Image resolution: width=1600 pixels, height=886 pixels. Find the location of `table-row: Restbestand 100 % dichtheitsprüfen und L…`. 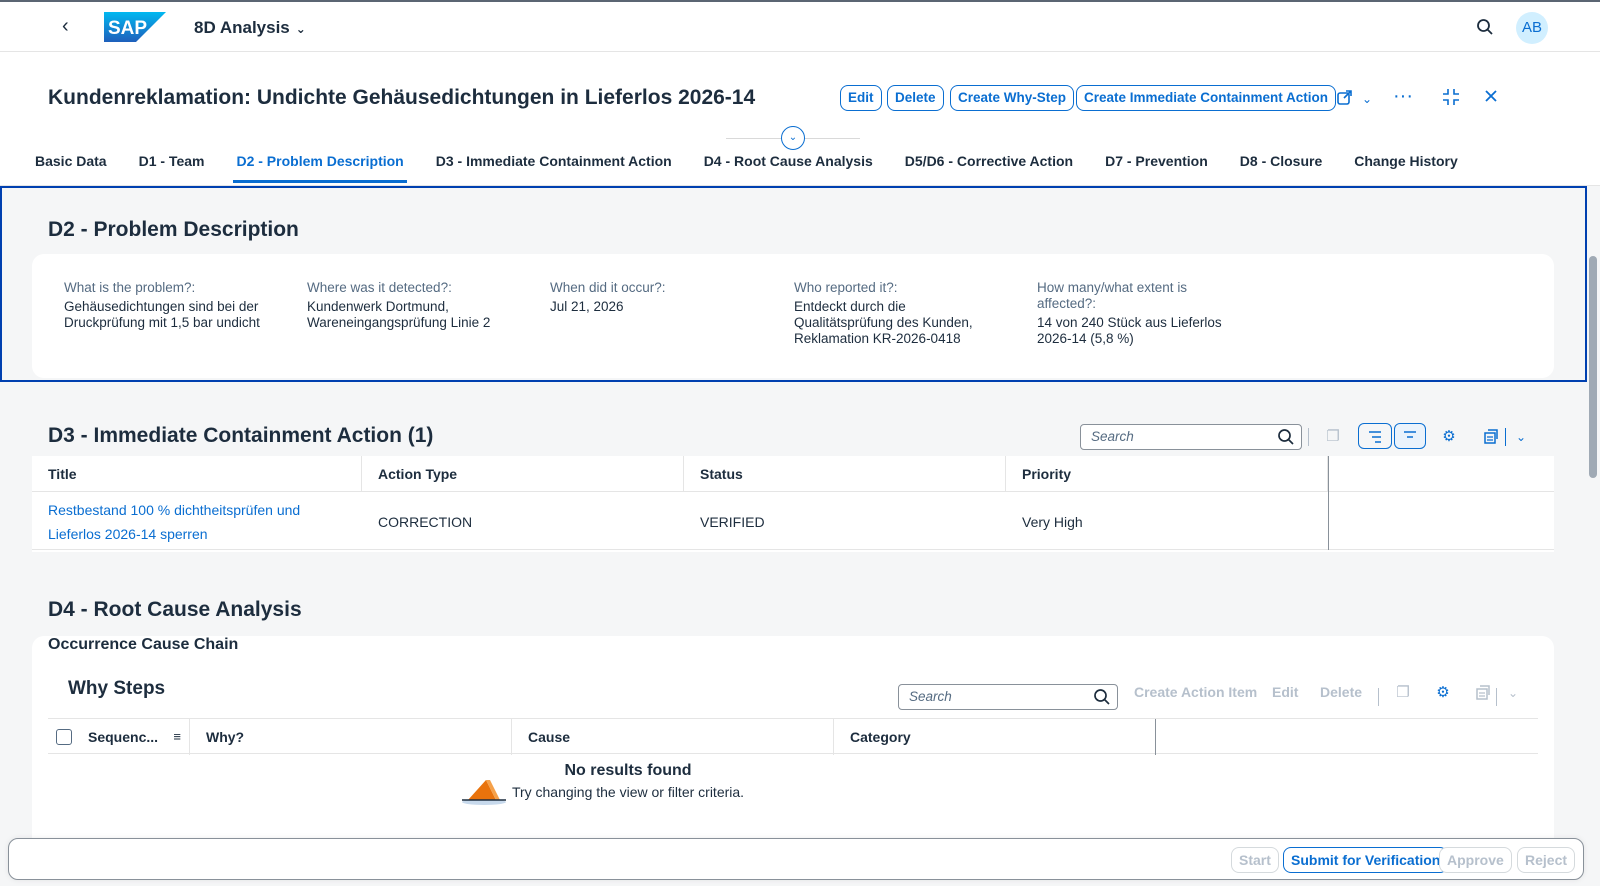

table-row: Restbestand 100 % dichtheitsprüfen und L… is located at coordinates (793, 521).